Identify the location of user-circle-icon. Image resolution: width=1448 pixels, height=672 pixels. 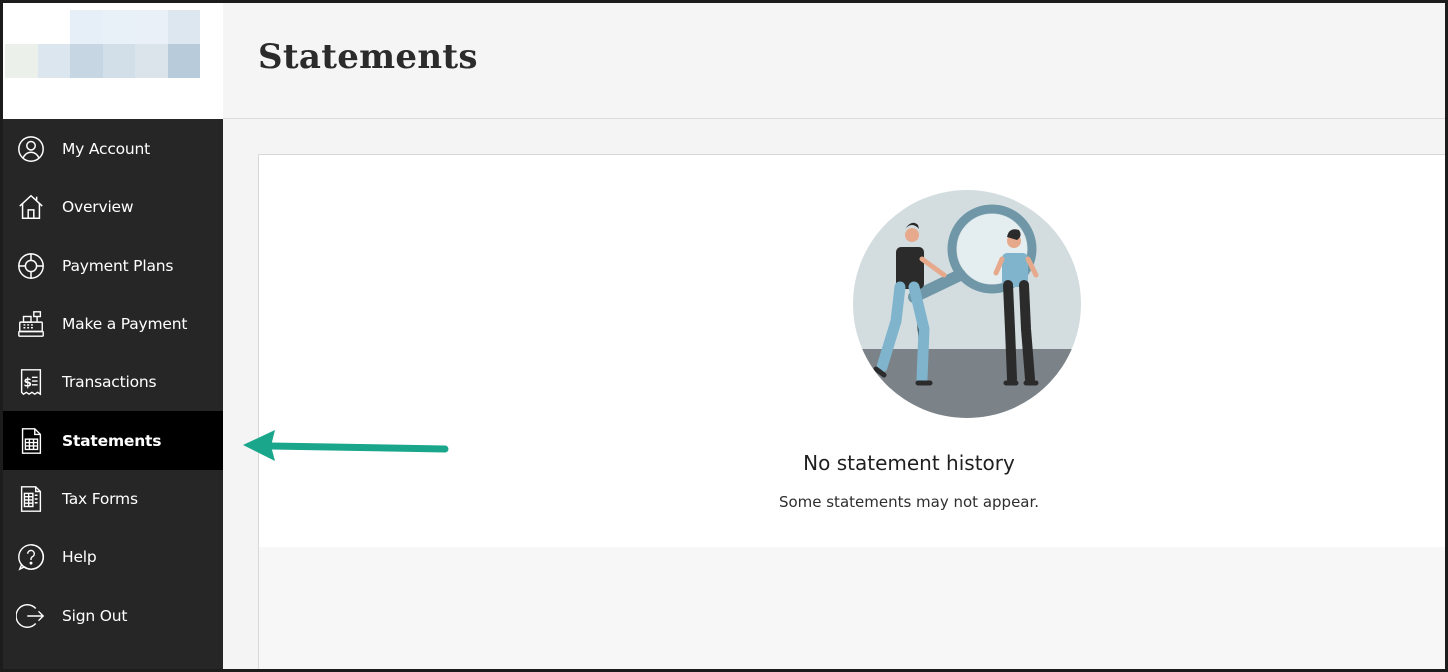
(31, 149).